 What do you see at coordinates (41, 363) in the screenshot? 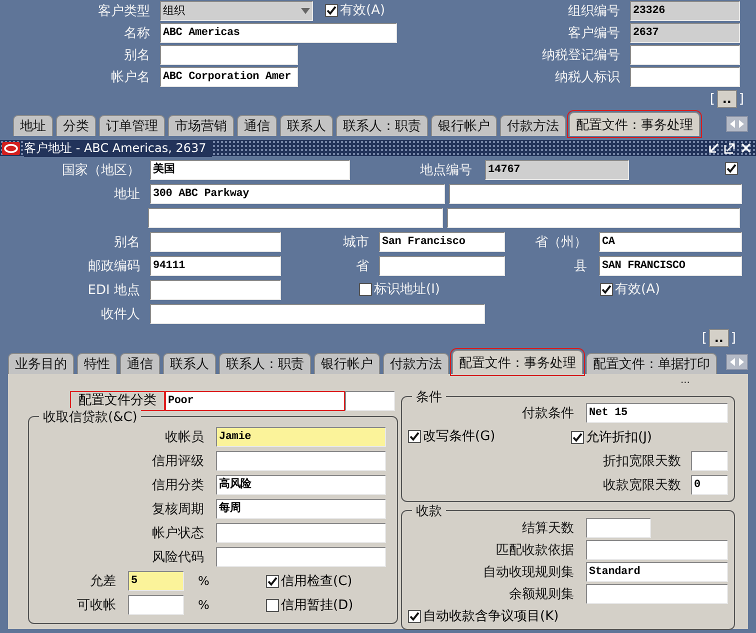
I see `tab: 业务目的` at bounding box center [41, 363].